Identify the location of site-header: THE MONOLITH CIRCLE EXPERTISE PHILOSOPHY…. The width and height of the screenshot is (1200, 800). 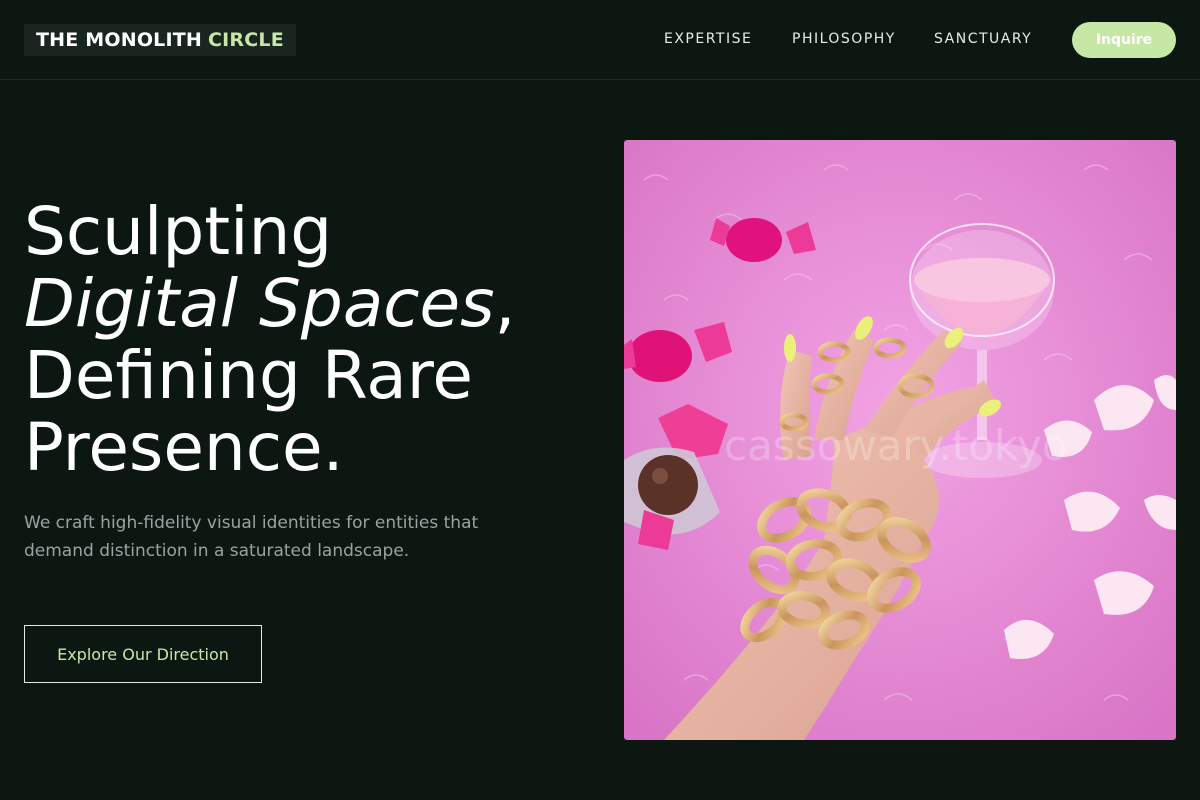
(600, 40).